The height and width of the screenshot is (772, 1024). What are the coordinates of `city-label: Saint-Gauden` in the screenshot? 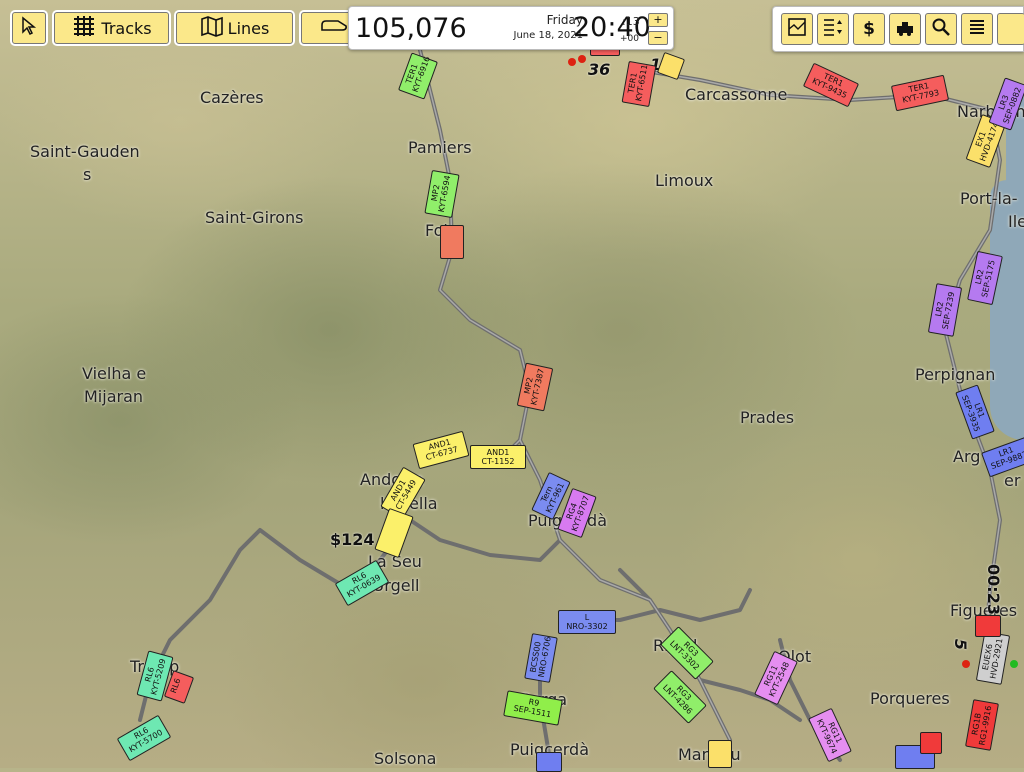 It's located at (85, 151).